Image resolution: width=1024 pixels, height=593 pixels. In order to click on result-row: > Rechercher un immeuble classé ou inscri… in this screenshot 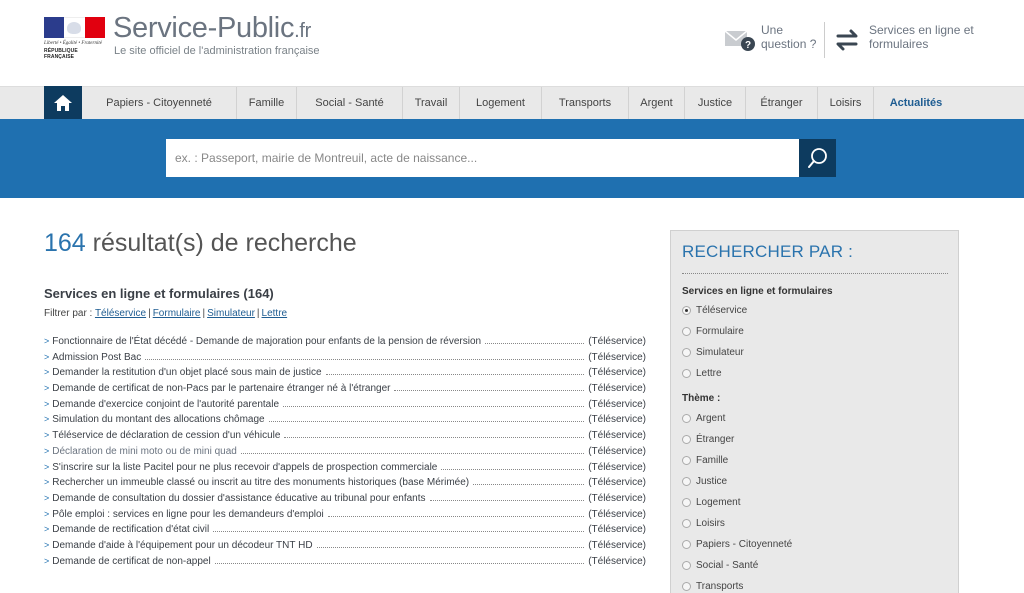, I will do `click(345, 485)`.